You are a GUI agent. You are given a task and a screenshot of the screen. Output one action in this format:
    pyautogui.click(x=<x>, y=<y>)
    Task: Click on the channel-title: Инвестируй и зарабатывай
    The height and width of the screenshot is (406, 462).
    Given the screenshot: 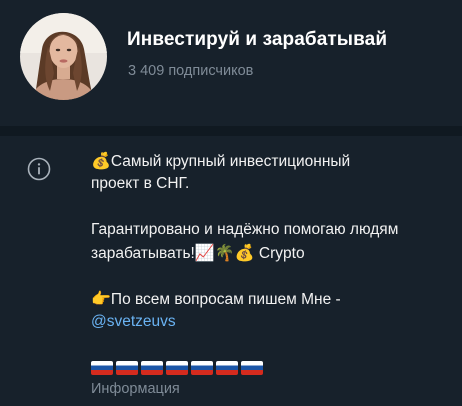 What is the action you would take?
    pyautogui.click(x=257, y=39)
    